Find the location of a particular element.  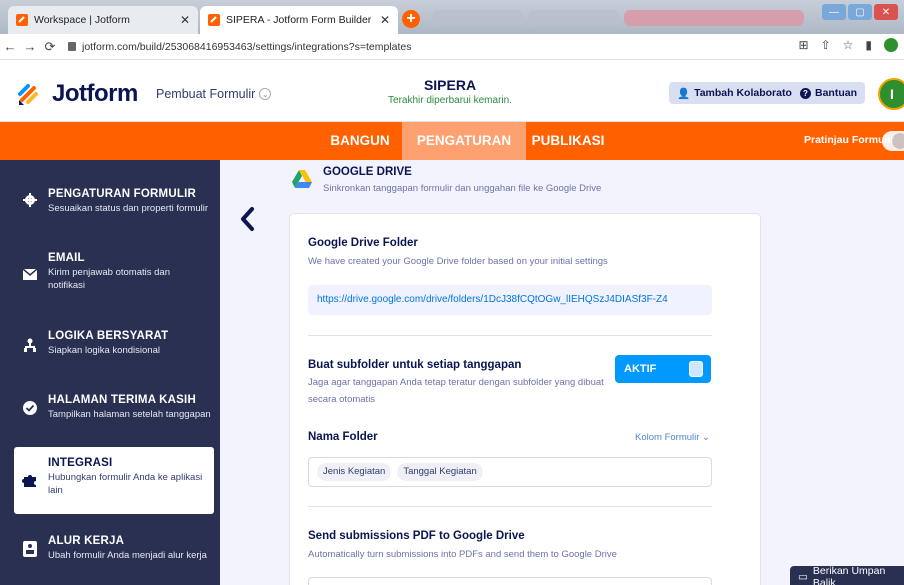

subfolder-label: Buat subfolder untuk setiap tanggapan is located at coordinates (415, 365).